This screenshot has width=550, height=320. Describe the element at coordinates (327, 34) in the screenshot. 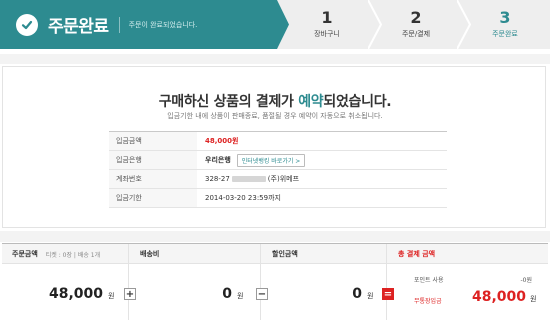

I see `step-label: 장바구니` at that location.